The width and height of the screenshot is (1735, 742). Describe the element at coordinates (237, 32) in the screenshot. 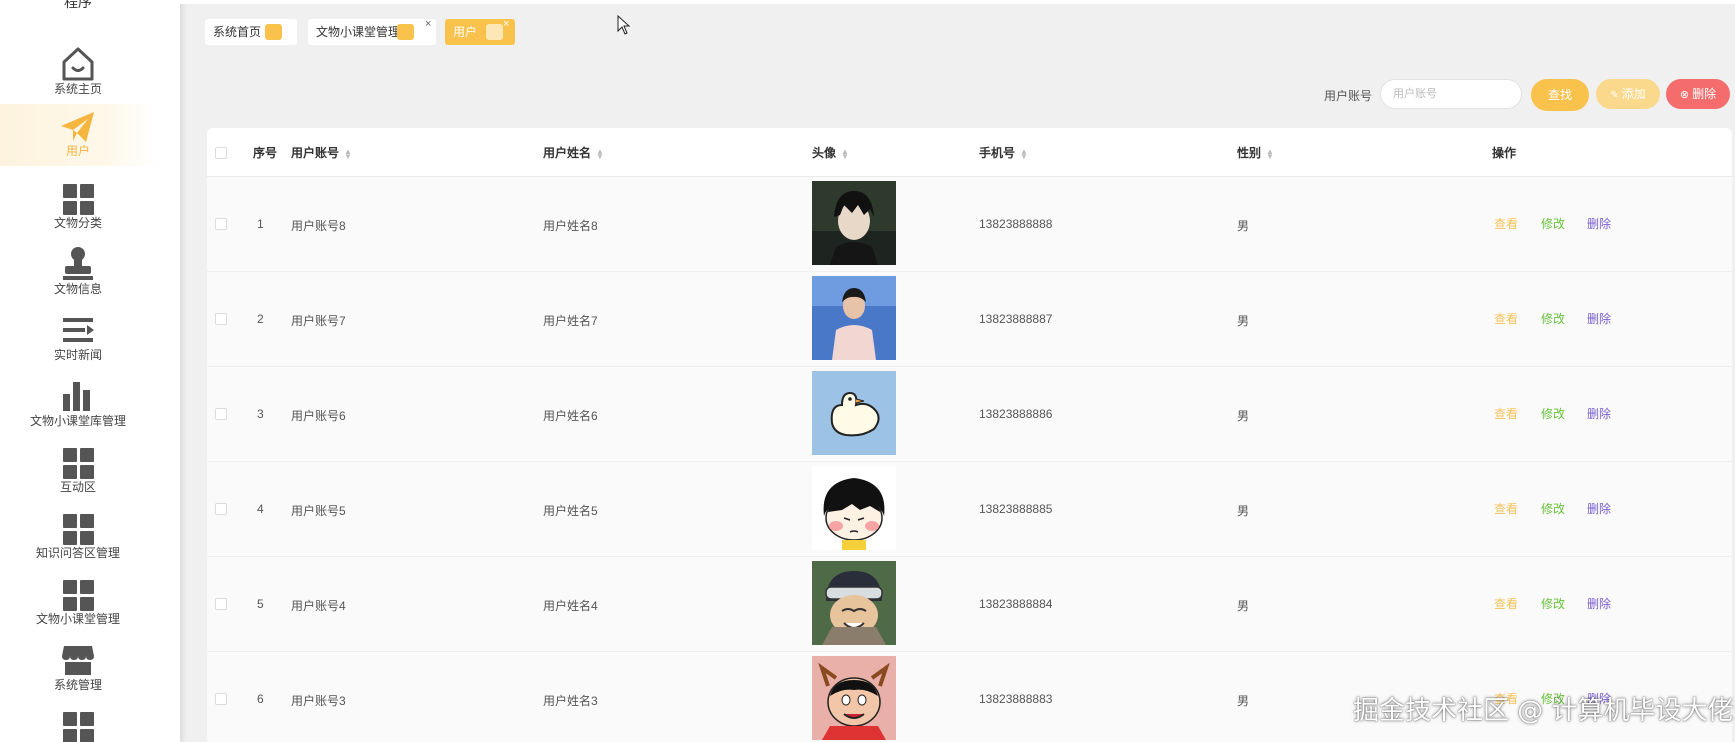

I see `tab-label: 系统首页` at that location.